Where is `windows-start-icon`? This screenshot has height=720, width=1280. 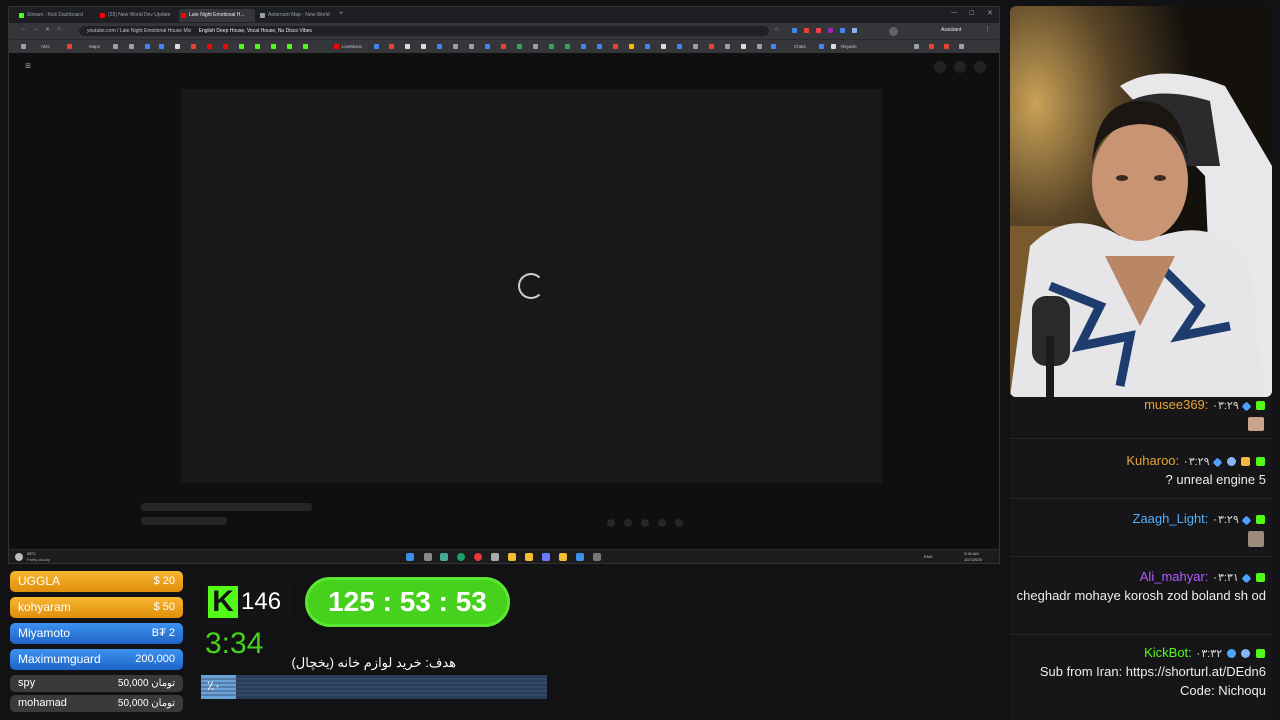 windows-start-icon is located at coordinates (410, 557).